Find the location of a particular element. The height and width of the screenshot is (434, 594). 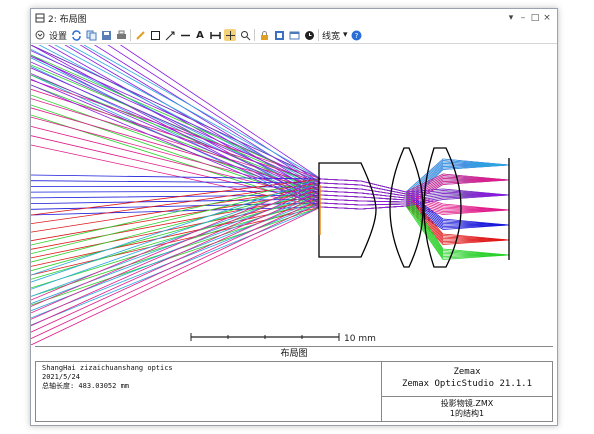

maximize-button: □ is located at coordinates (535, 18).